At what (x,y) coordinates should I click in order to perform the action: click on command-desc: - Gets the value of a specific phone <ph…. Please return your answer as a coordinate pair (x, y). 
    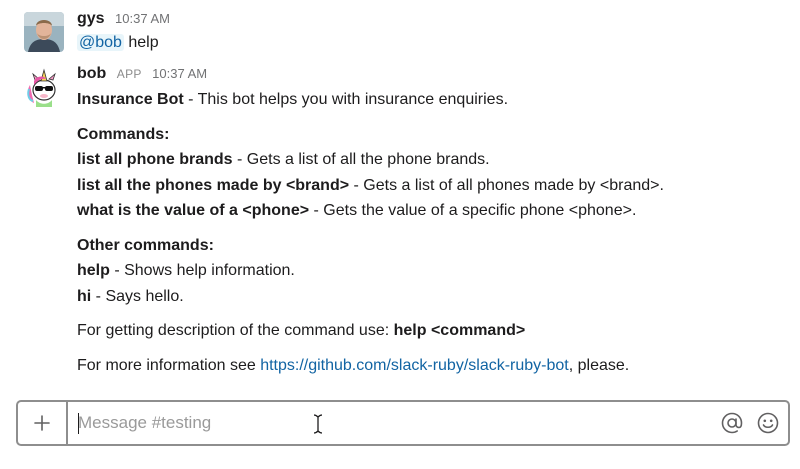
    Looking at the image, I should click on (473, 210).